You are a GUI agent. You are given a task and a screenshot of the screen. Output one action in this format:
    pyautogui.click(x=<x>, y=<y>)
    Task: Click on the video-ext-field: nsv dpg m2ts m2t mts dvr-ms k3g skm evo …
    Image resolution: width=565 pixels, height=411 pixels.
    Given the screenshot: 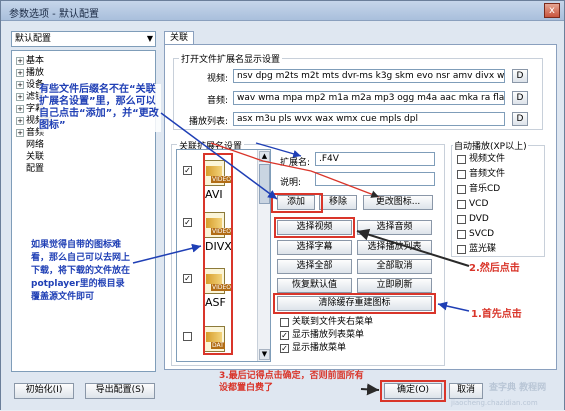 What is the action you would take?
    pyautogui.click(x=369, y=76)
    